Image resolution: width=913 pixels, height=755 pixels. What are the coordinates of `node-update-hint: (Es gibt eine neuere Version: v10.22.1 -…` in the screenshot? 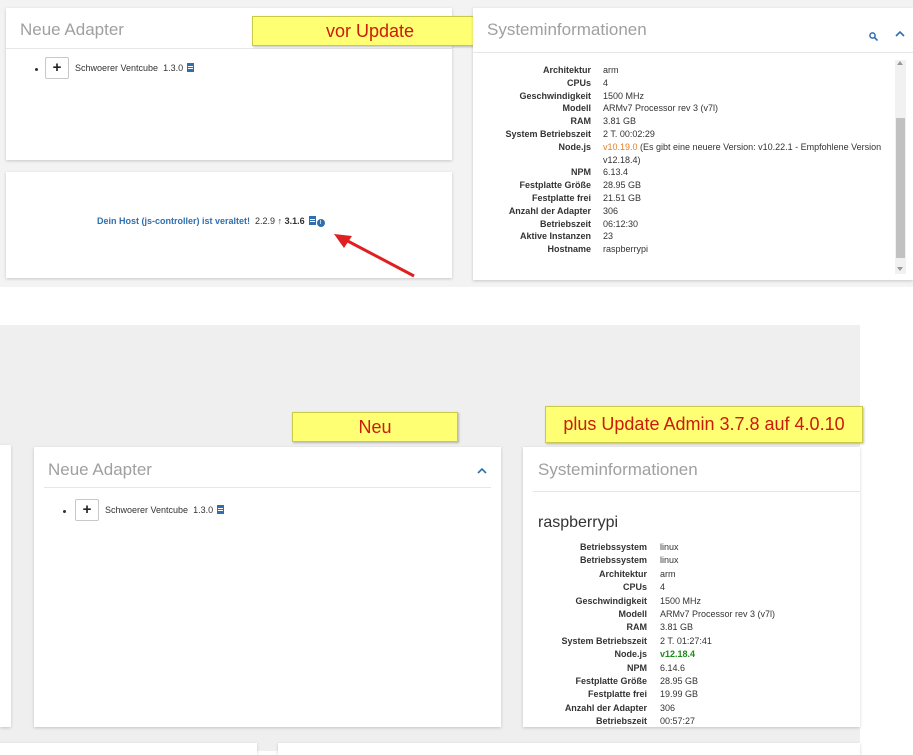 It's located at (759, 146).